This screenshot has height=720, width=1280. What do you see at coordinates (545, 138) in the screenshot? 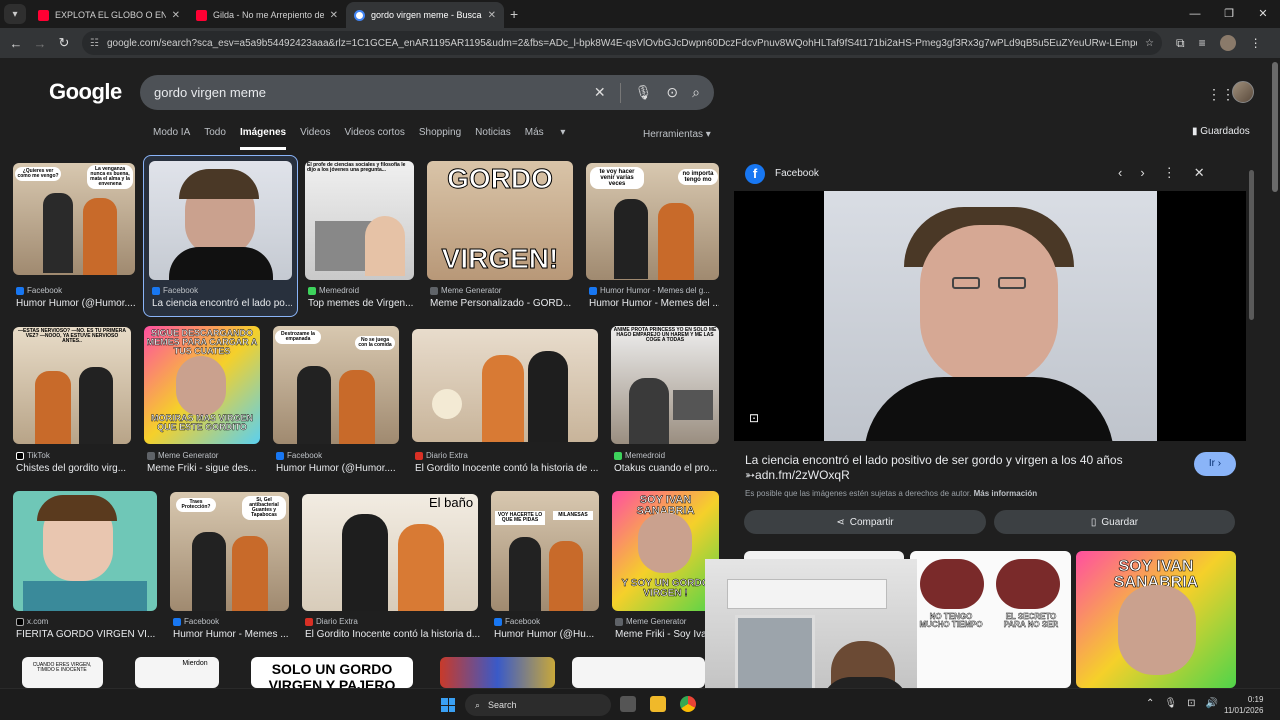
I see `tab-mas: Más ▾` at bounding box center [545, 138].